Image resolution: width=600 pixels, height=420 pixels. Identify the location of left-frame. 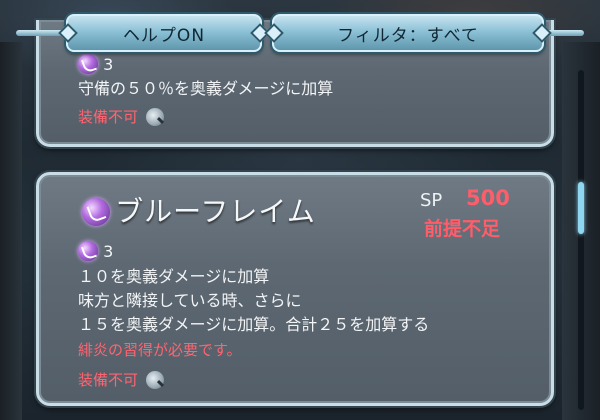
(11, 231).